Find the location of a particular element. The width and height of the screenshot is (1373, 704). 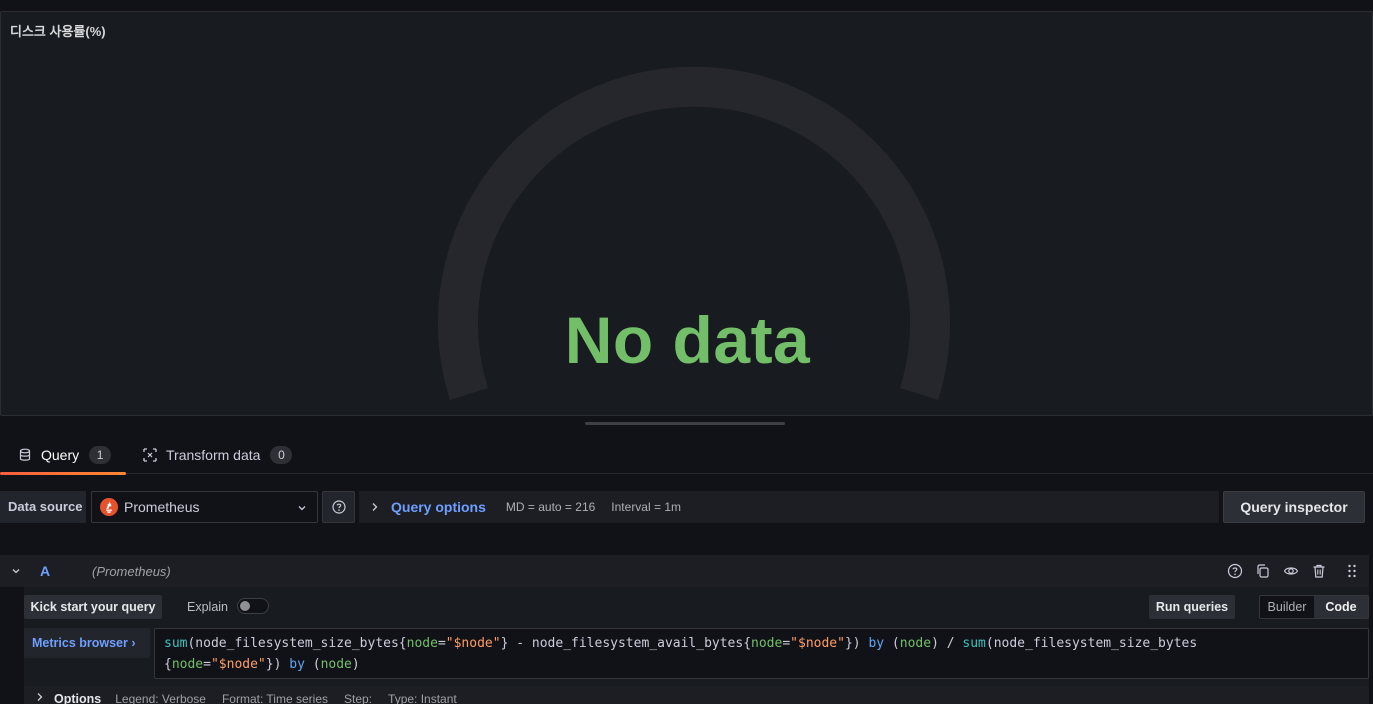

kick-start-query-button: Kick start your query is located at coordinates (93, 607).